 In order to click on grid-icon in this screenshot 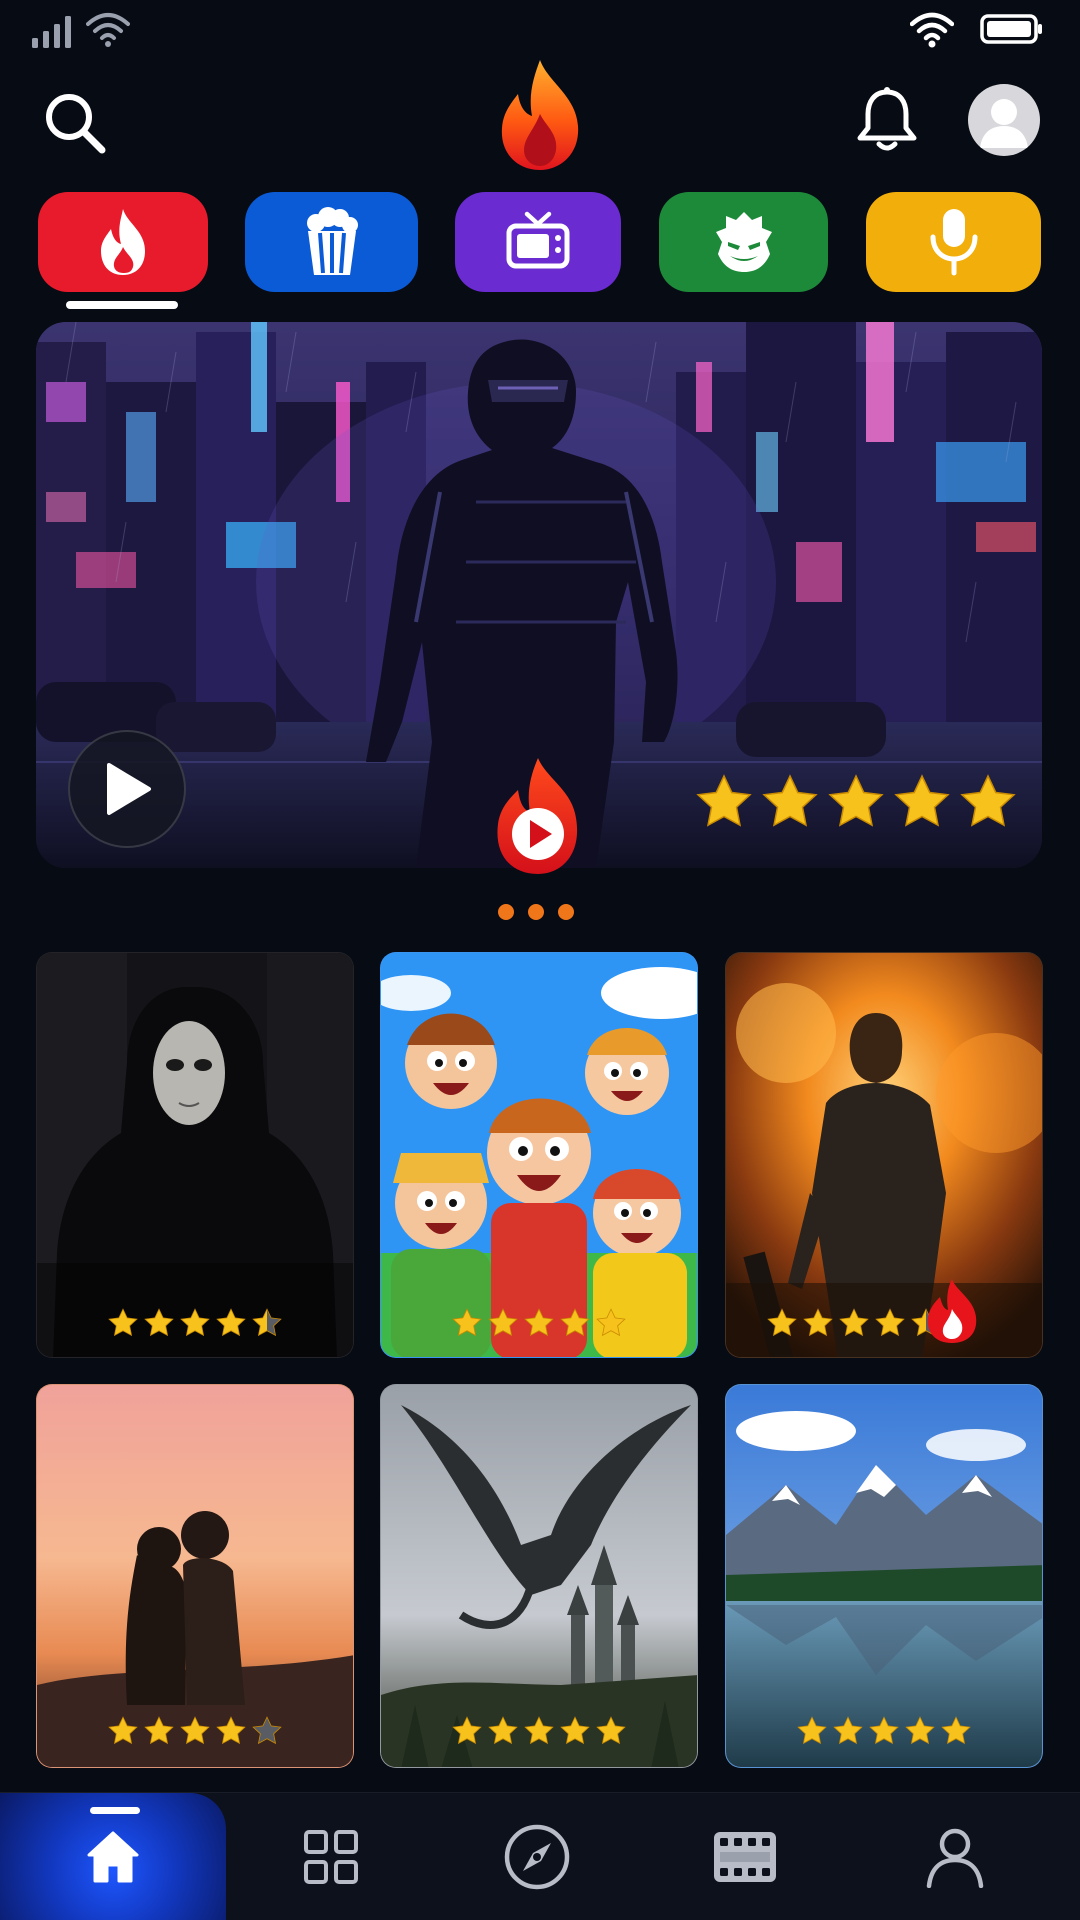, I will do `click(331, 1857)`.